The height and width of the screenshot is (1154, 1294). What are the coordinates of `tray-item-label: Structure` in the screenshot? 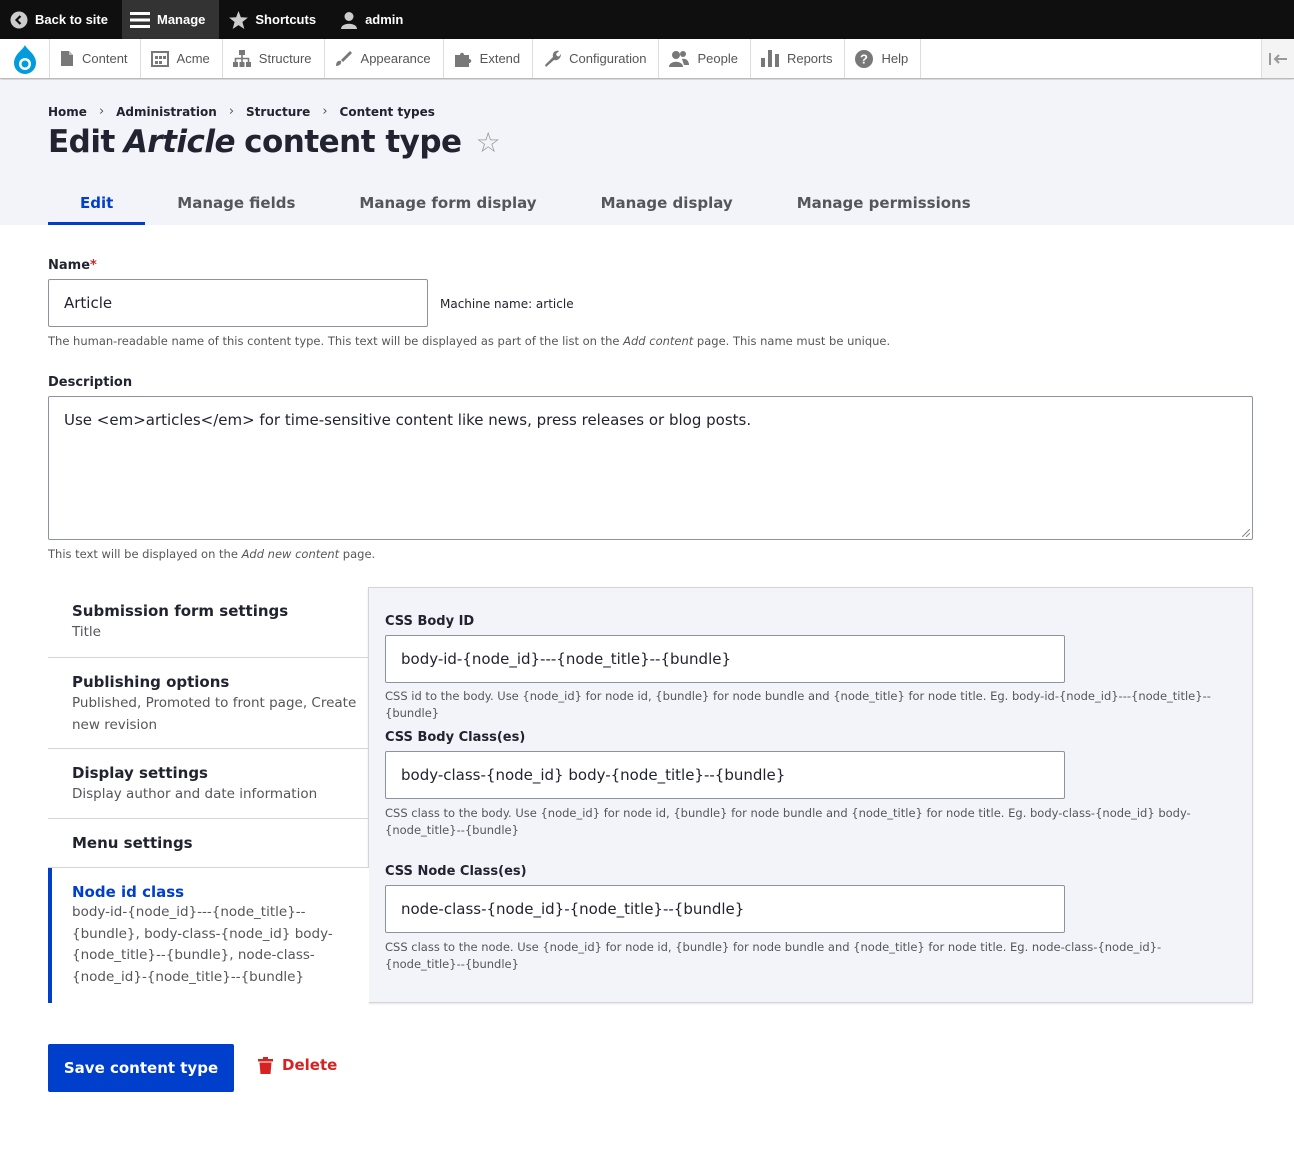 It's located at (285, 58).